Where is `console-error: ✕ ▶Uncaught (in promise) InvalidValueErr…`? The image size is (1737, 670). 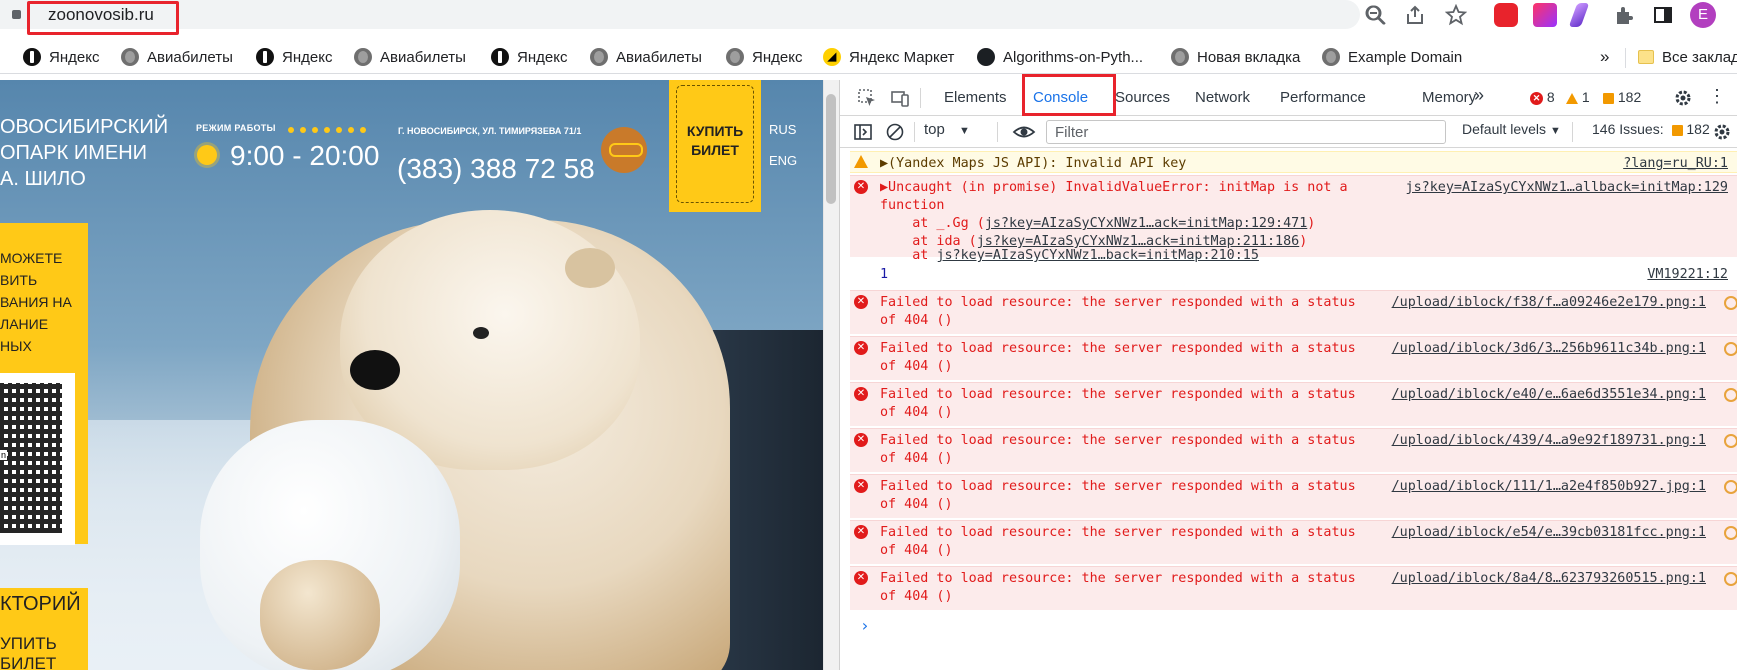
console-error: ✕ ▶Uncaught (in promise) InvalidValueErr… is located at coordinates (1293, 218).